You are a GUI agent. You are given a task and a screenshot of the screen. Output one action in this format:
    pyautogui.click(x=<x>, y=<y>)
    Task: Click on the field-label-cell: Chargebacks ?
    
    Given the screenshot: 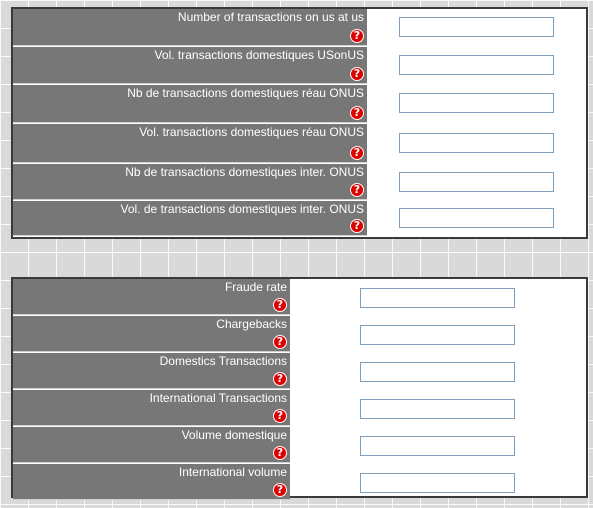 What is the action you would take?
    pyautogui.click(x=151, y=334)
    